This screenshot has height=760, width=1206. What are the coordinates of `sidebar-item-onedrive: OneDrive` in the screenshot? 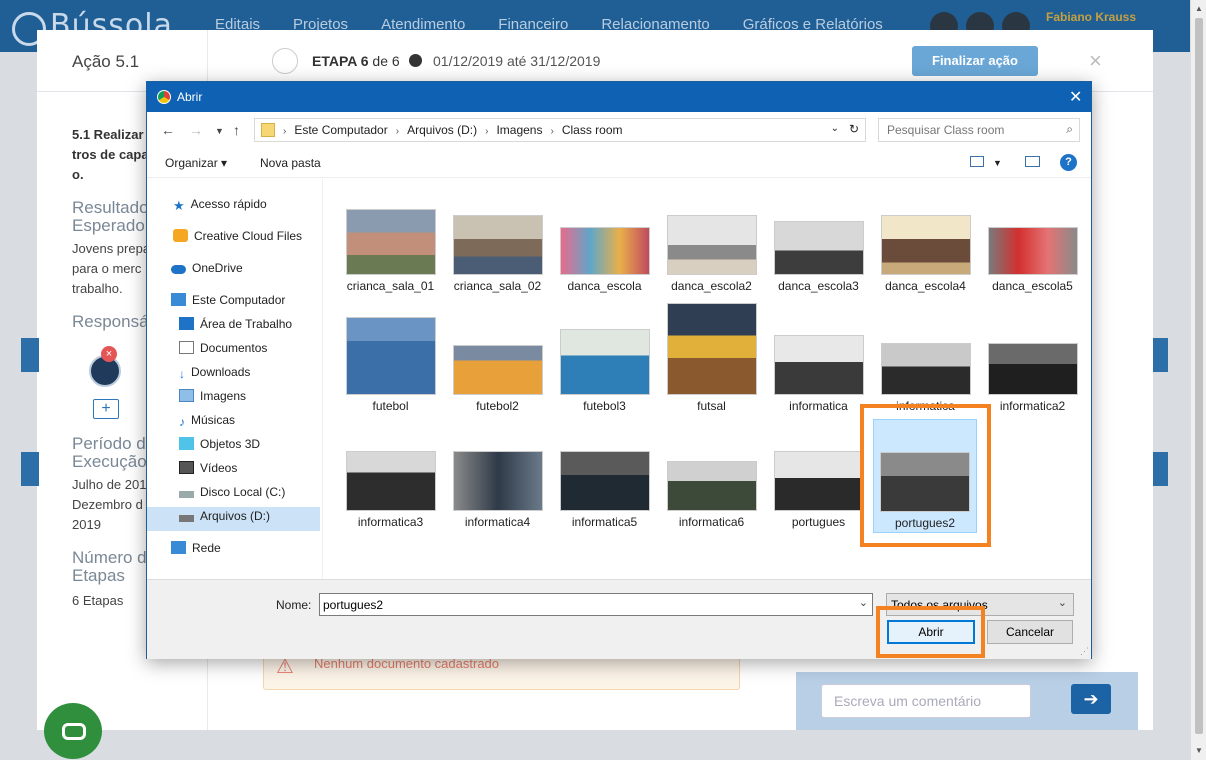 It's located at (207, 273).